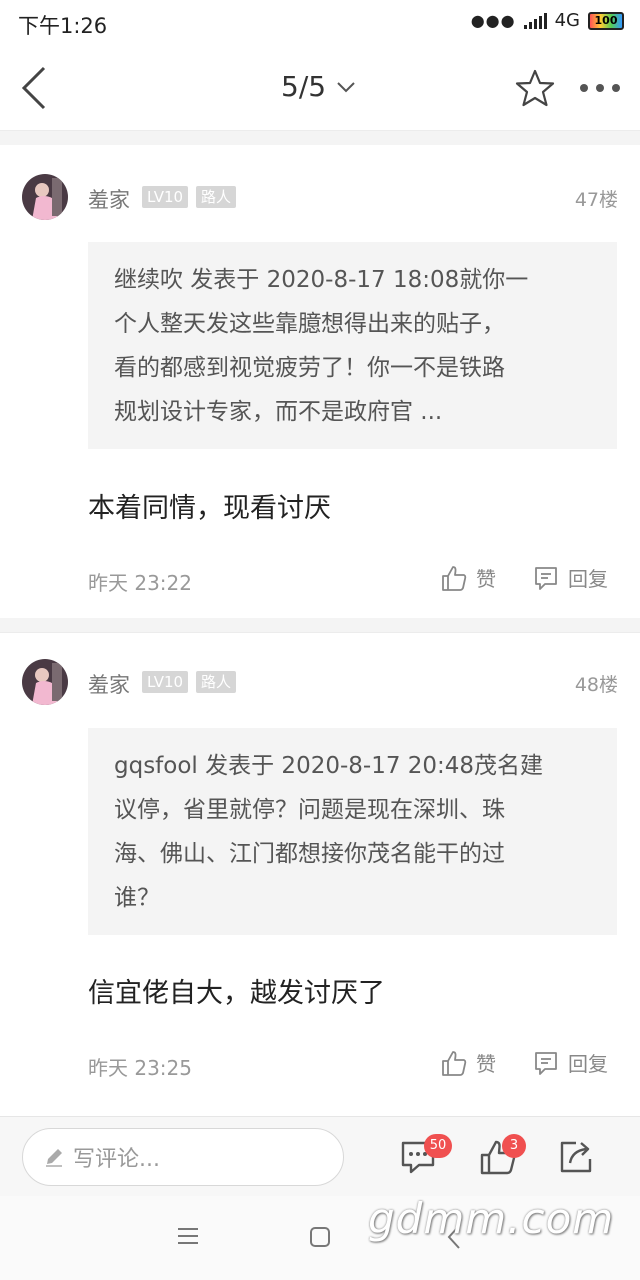  What do you see at coordinates (491, 1218) in the screenshot?
I see `watermark: gdmm.com` at bounding box center [491, 1218].